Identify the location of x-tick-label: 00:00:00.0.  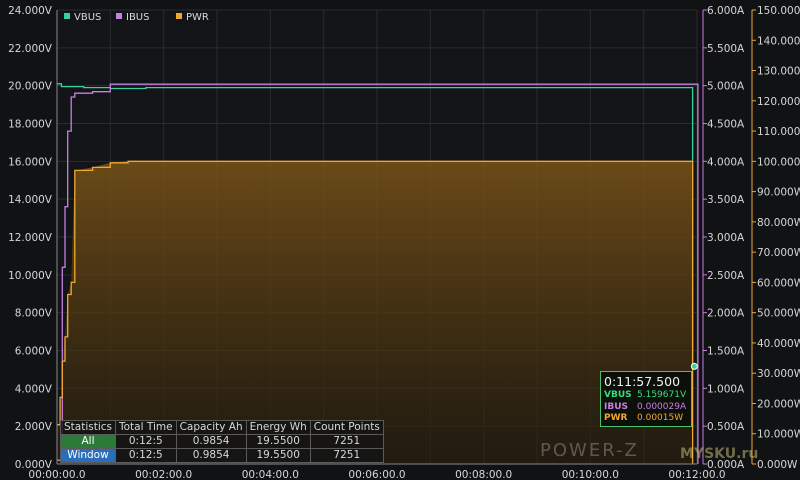
(56, 474).